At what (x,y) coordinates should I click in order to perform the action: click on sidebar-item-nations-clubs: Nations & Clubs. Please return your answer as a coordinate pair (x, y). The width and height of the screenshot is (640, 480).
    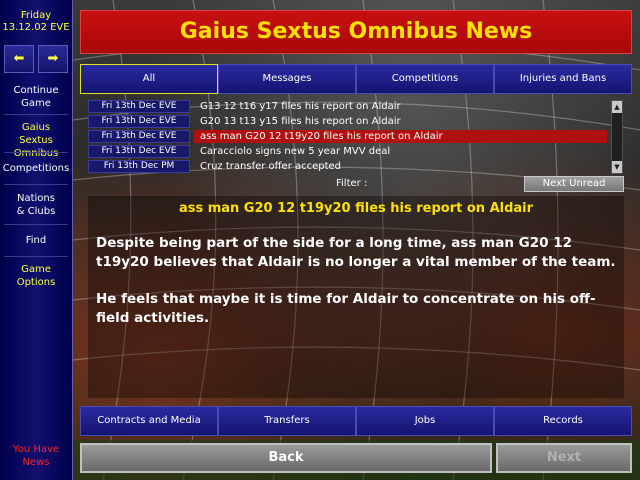
    Looking at the image, I should click on (36, 205).